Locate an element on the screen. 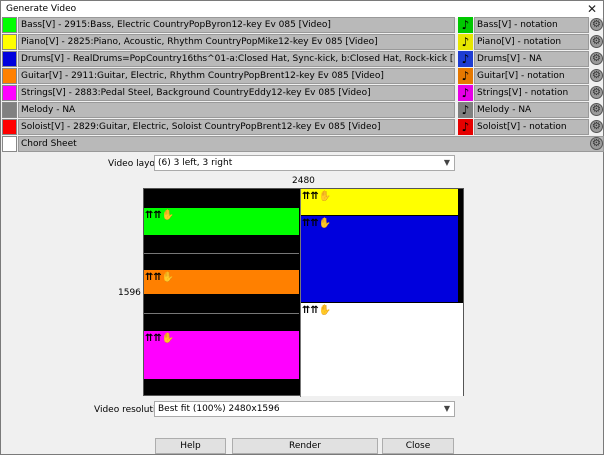 This screenshot has width=604, height=455. track-notation-button: Strings[V] - notation is located at coordinates (531, 93).